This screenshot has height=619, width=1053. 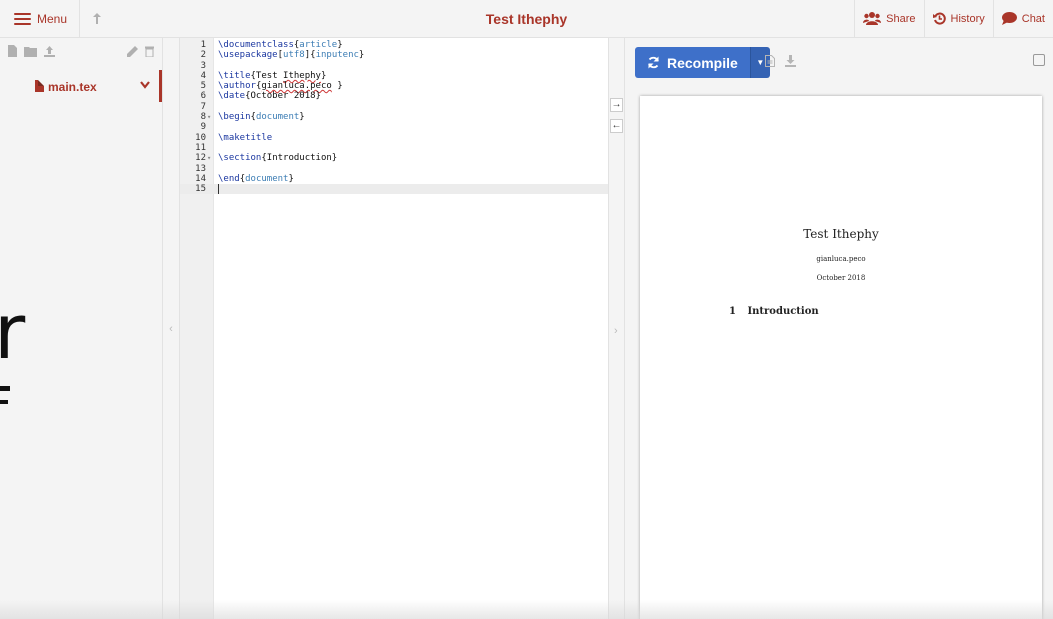 What do you see at coordinates (200, 178) in the screenshot?
I see `line-number: 14` at bounding box center [200, 178].